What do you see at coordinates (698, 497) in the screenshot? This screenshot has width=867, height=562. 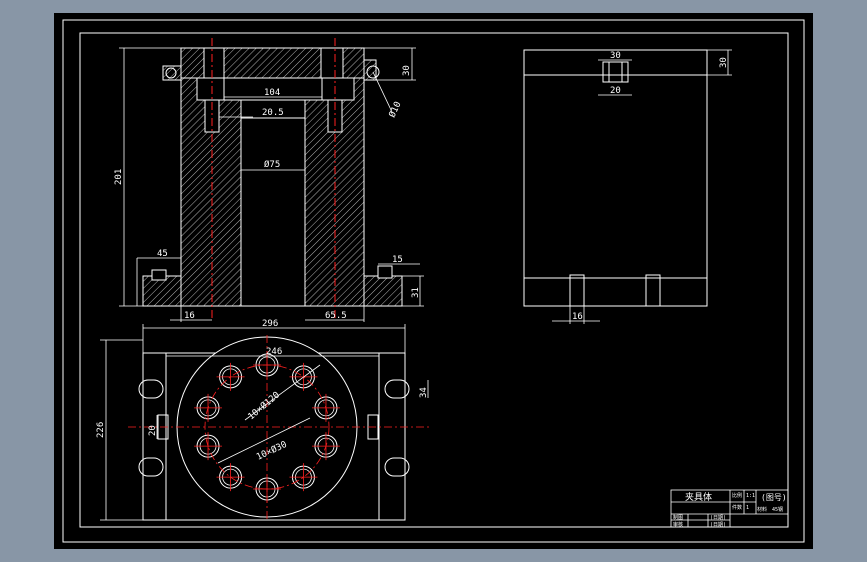 I see `title-block-title: 夹具体` at bounding box center [698, 497].